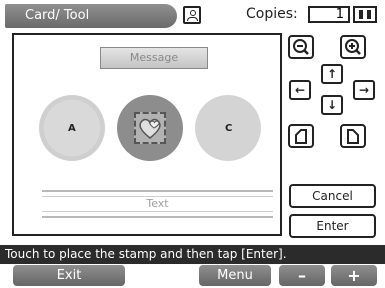 This screenshot has width=385, height=288. I want to click on heart-icon, so click(150, 128).